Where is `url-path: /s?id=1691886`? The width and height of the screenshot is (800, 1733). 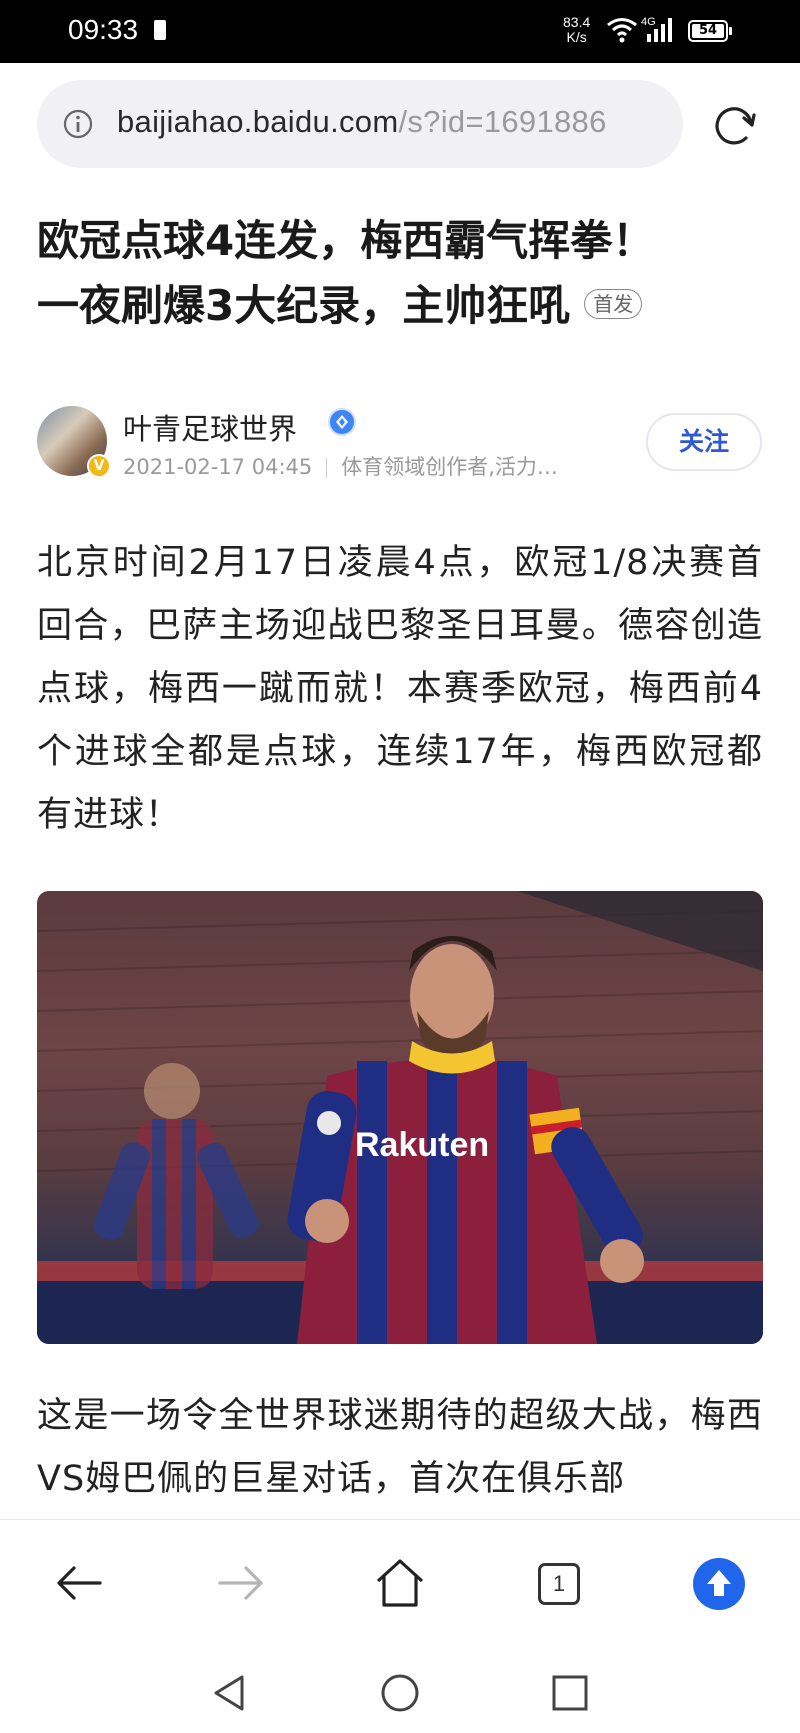
url-path: /s?id=1691886 is located at coordinates (502, 121).